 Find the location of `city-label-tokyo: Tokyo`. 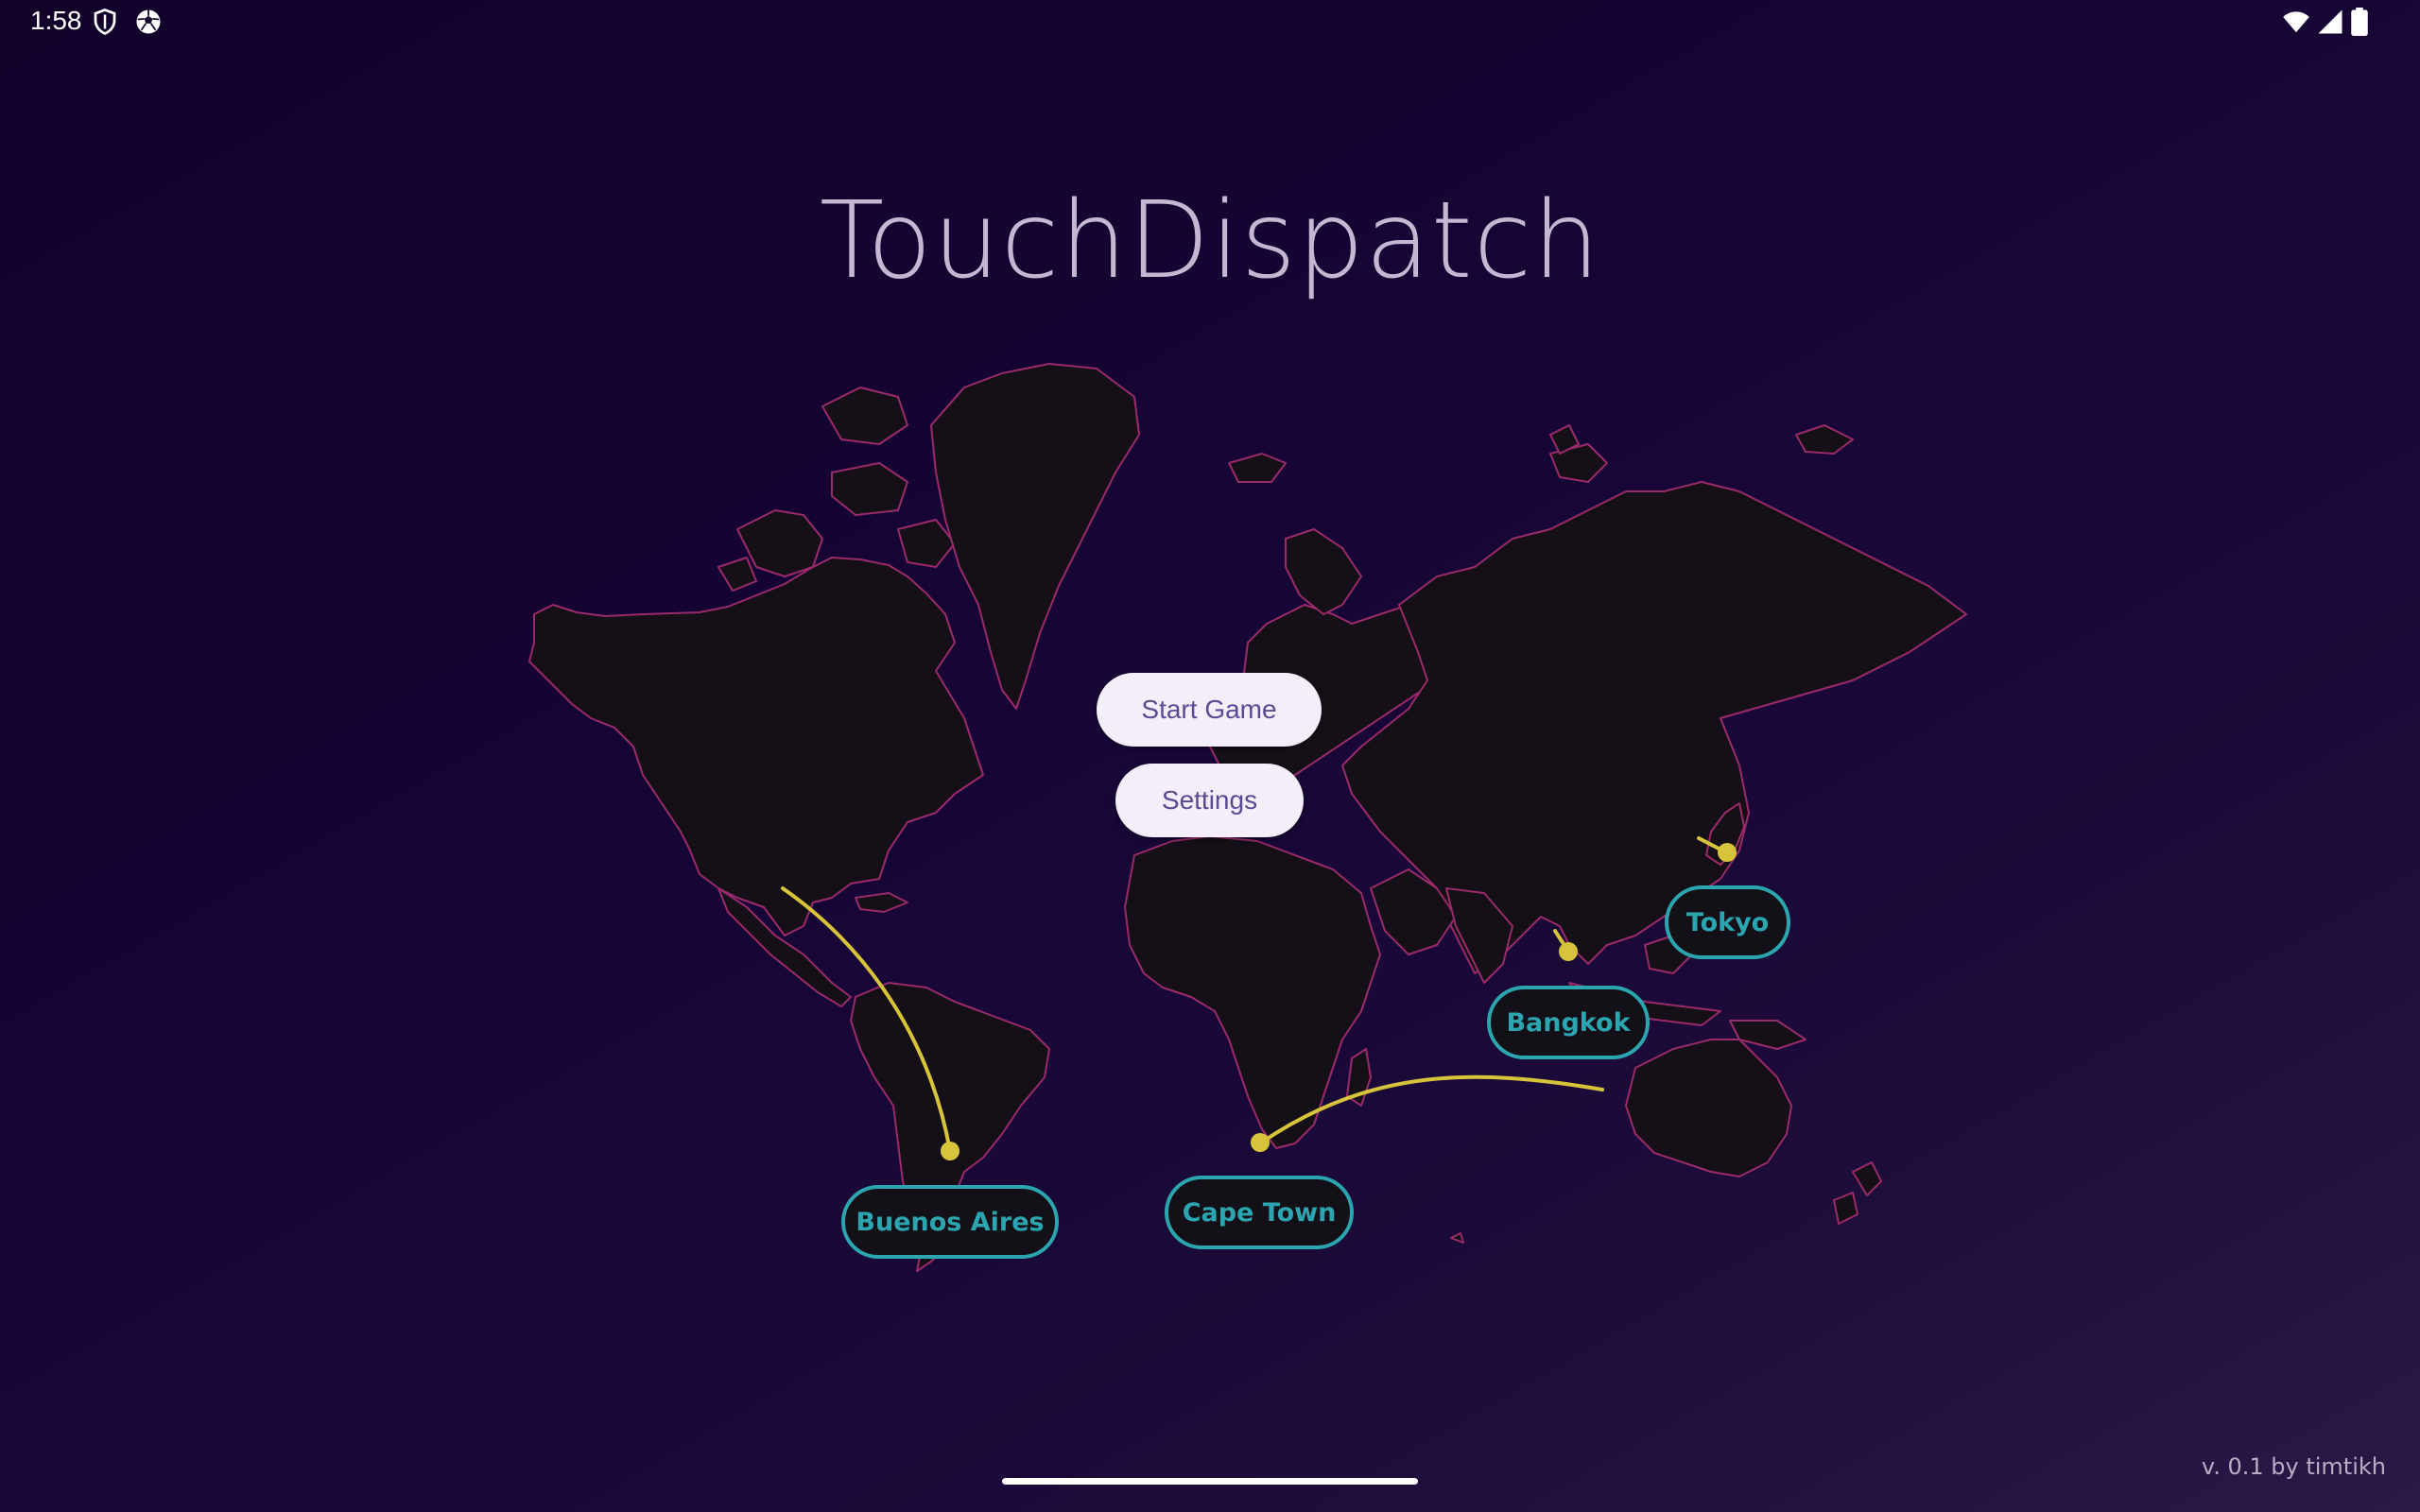

city-label-tokyo: Tokyo is located at coordinates (1727, 922).